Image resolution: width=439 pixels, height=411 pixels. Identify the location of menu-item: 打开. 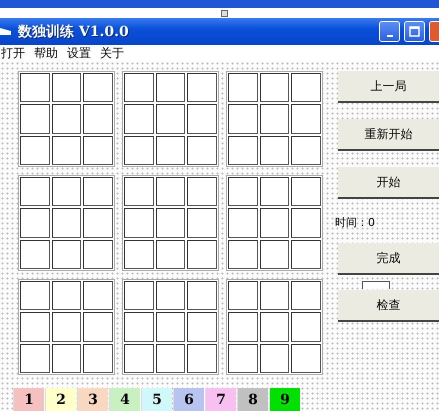
(13, 53).